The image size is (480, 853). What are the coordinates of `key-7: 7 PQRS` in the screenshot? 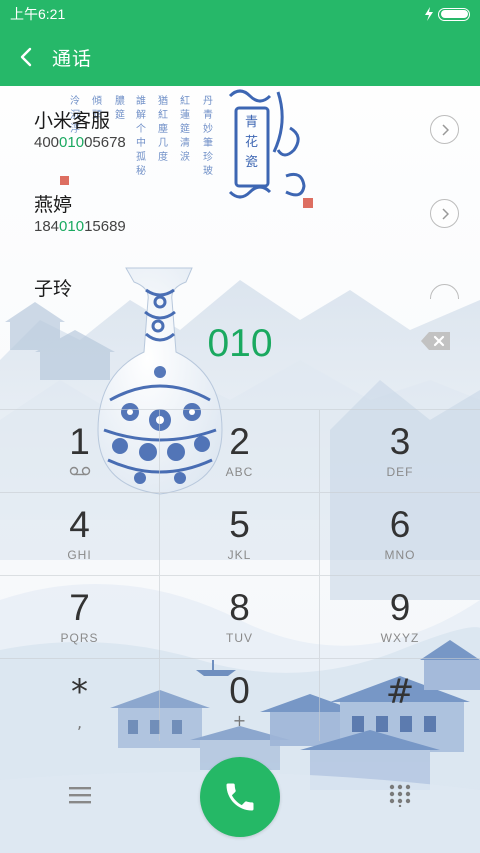 It's located at (80, 616).